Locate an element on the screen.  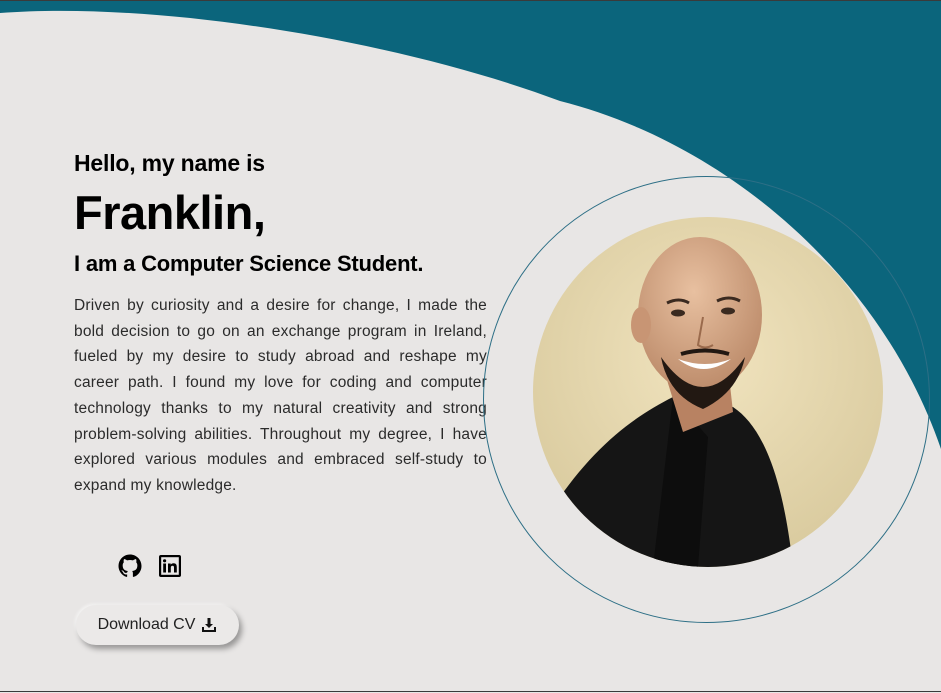
download-icon is located at coordinates (209, 625).